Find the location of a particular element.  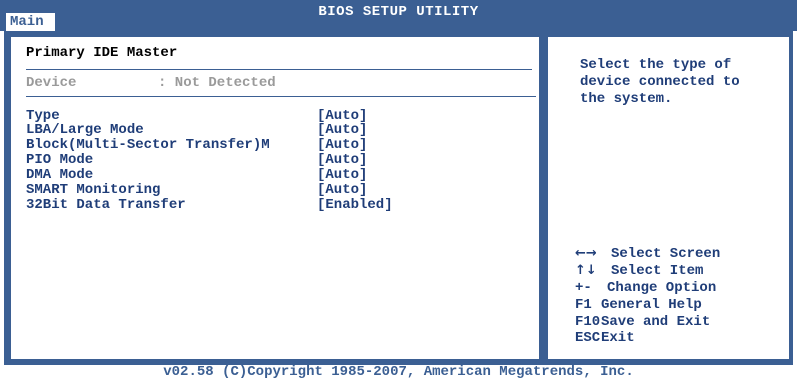

key-hint-select-screen: ←→ Select Screen is located at coordinates (647, 254).